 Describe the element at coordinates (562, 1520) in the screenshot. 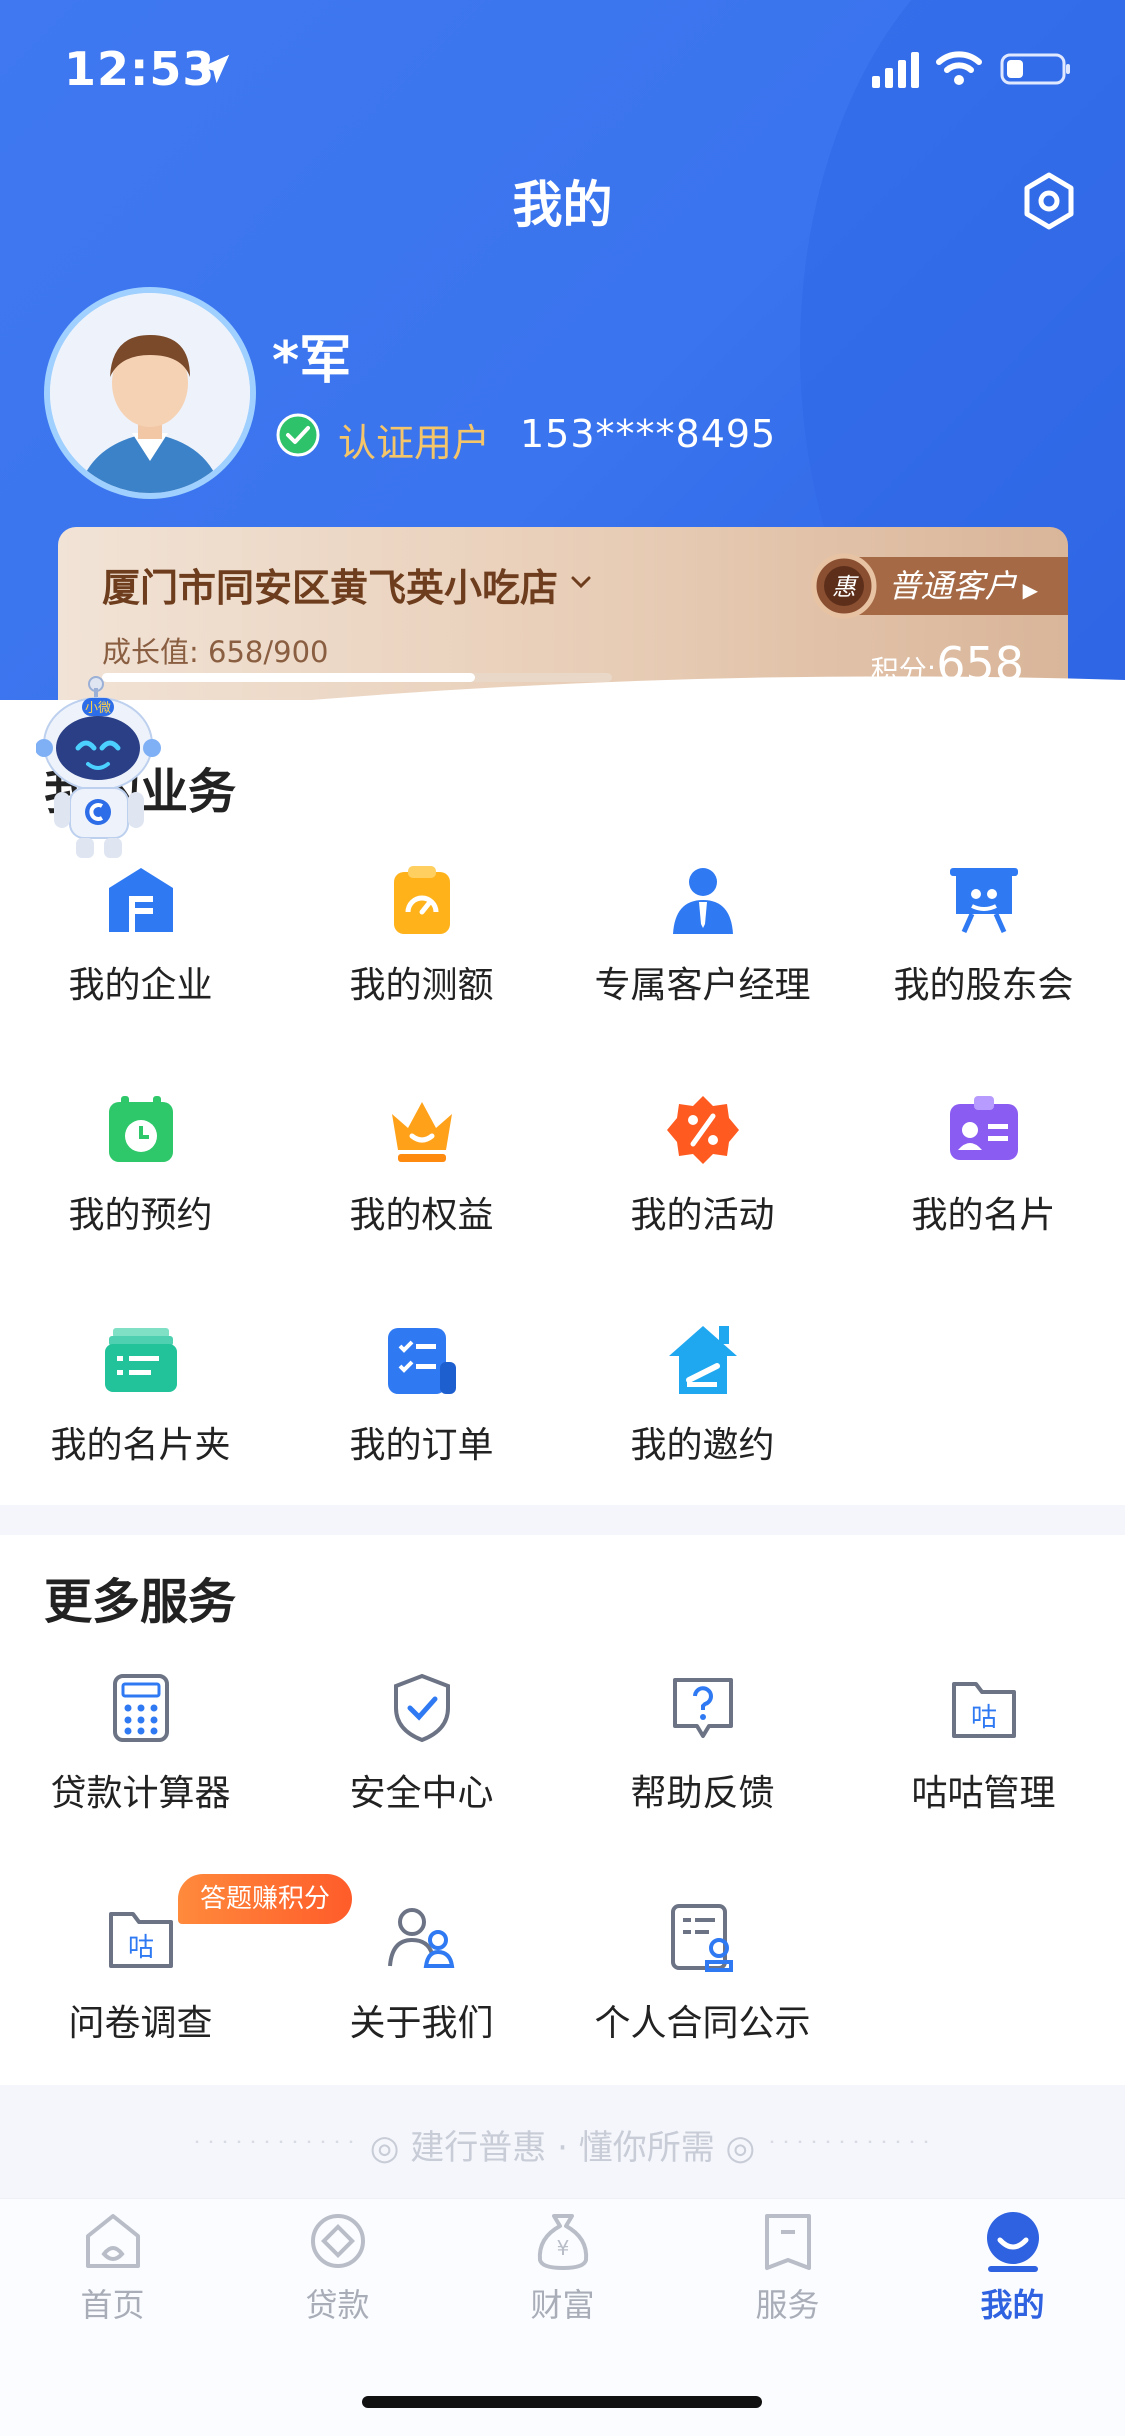

I see `section-divider` at that location.